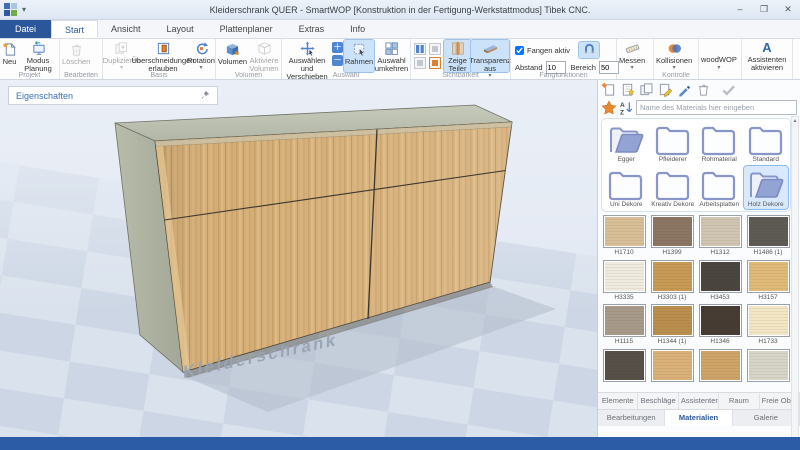 This screenshot has height=450, width=800. I want to click on auswaehlen-verschieben-button: Auswählen und Verschieben, so click(307, 59).